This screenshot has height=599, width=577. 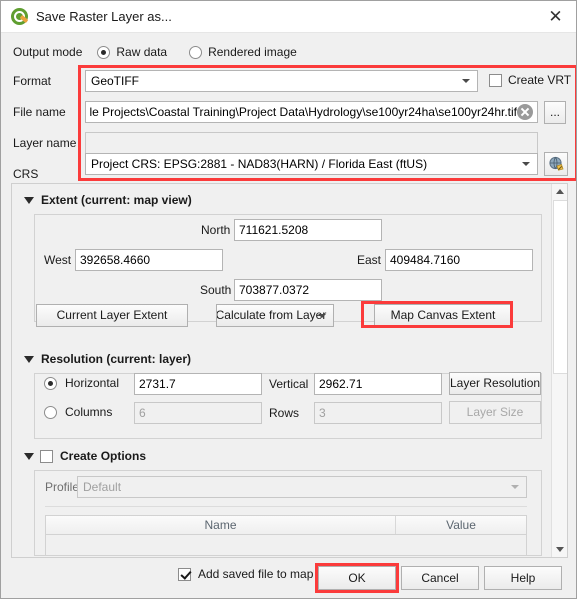 What do you see at coordinates (271, 315) in the screenshot?
I see `calculate-from-layer-label: Calculate from Layer` at bounding box center [271, 315].